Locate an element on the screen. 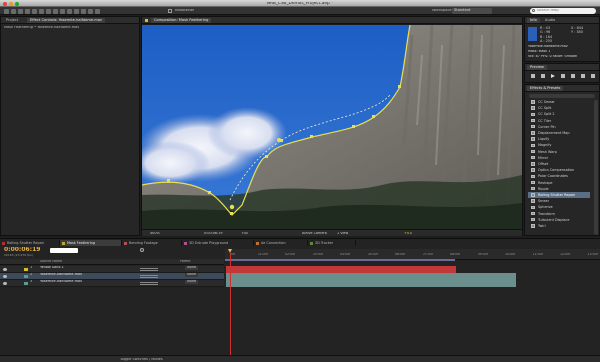 The width and height of the screenshot is (600, 362). timeline-tab: 3D Extrude Playground is located at coordinates (218, 243).